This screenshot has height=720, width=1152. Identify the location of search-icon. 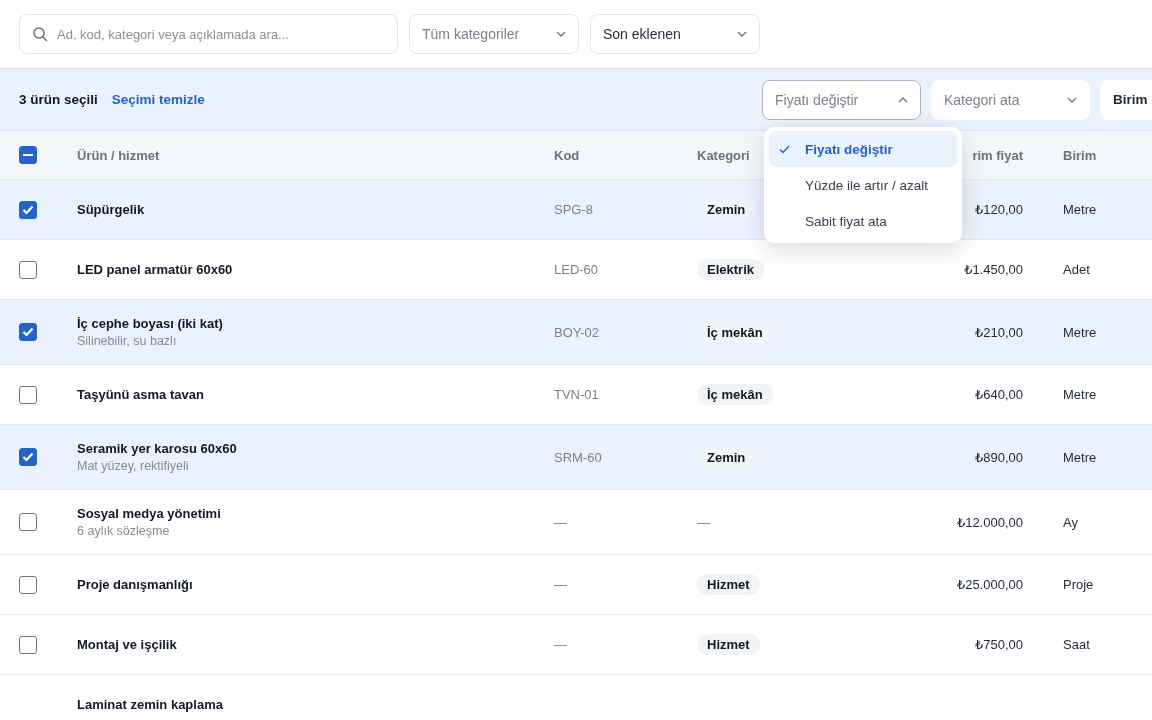
(40, 34).